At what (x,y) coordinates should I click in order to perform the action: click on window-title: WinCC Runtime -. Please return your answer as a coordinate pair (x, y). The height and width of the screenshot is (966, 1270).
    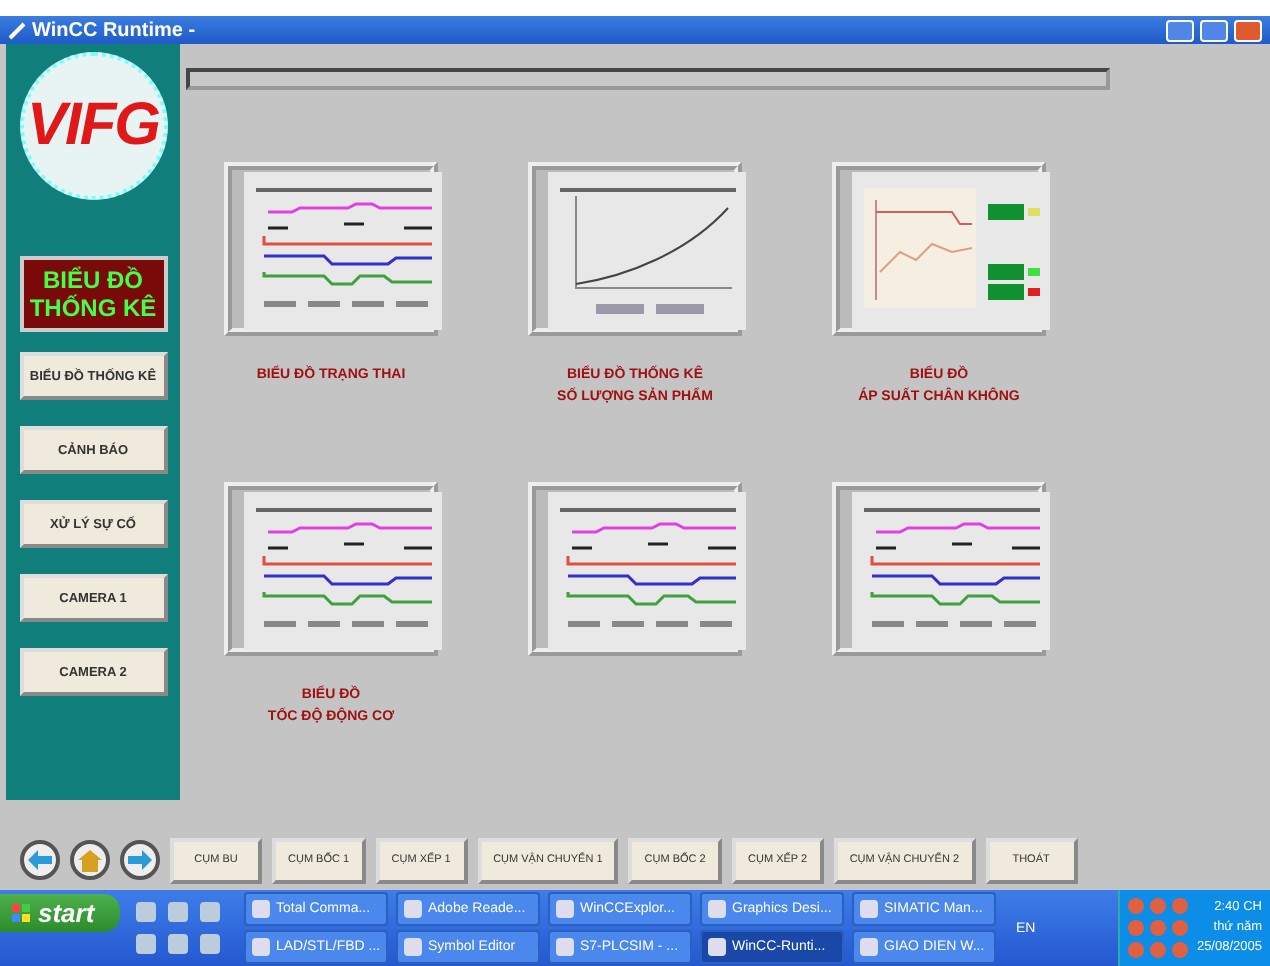
    Looking at the image, I should click on (114, 30).